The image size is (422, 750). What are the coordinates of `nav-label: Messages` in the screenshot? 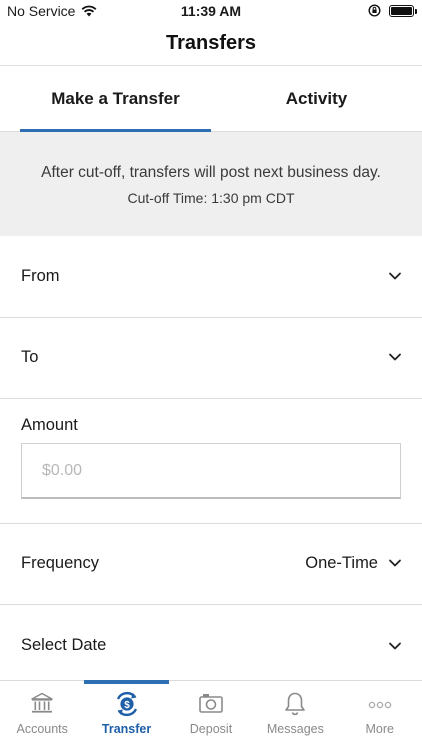 It's located at (295, 729).